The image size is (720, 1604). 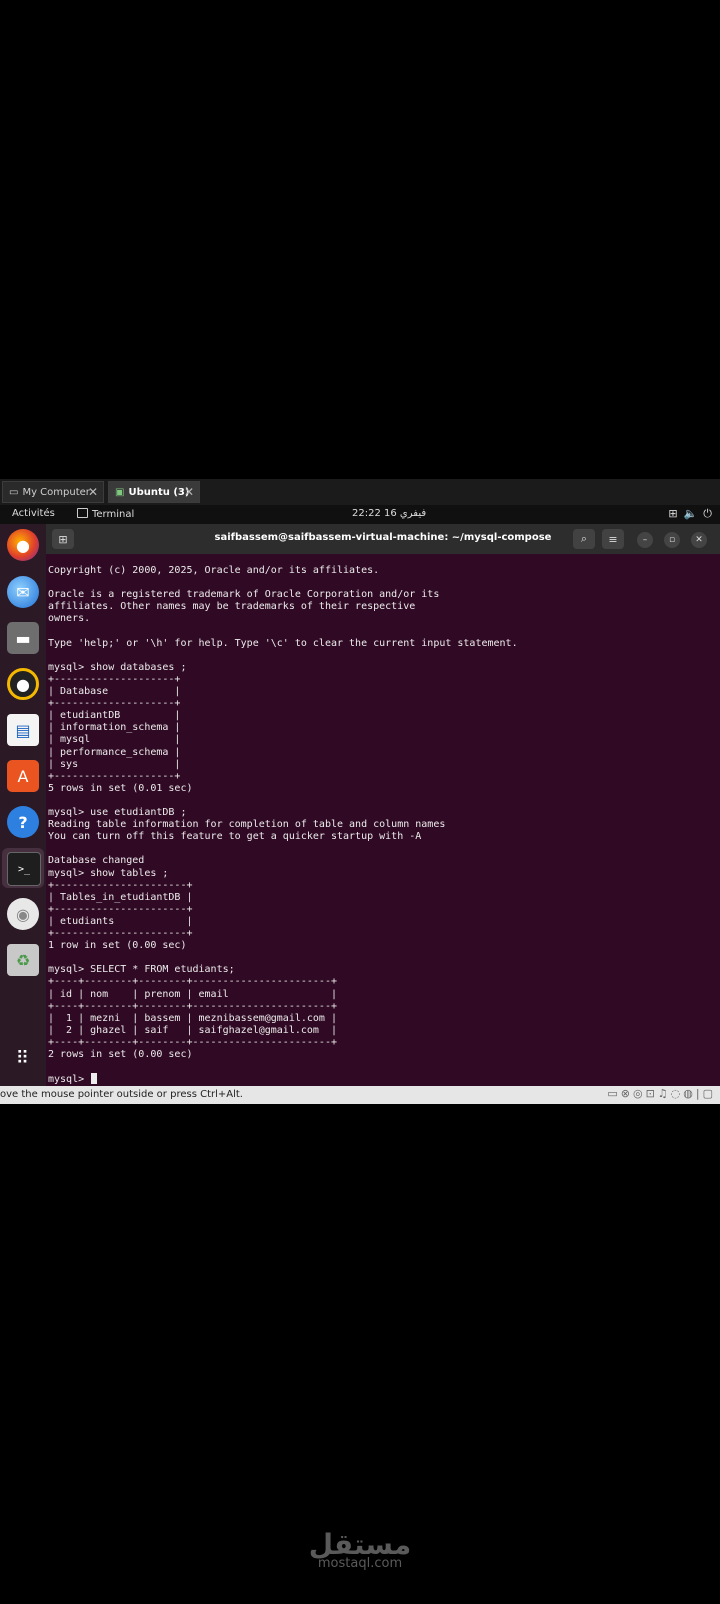 I want to click on watermark-url: mostaql.com, so click(x=360, y=1563).